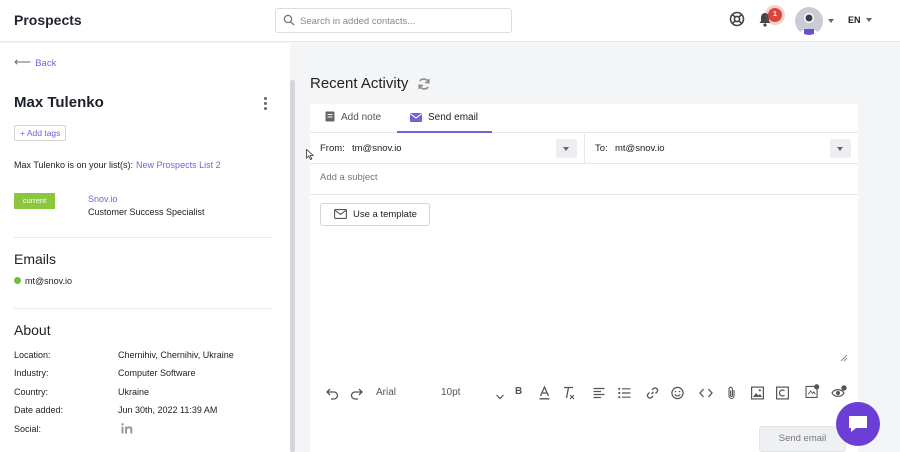  I want to click on contact-name: Max Tulenko, so click(59, 102).